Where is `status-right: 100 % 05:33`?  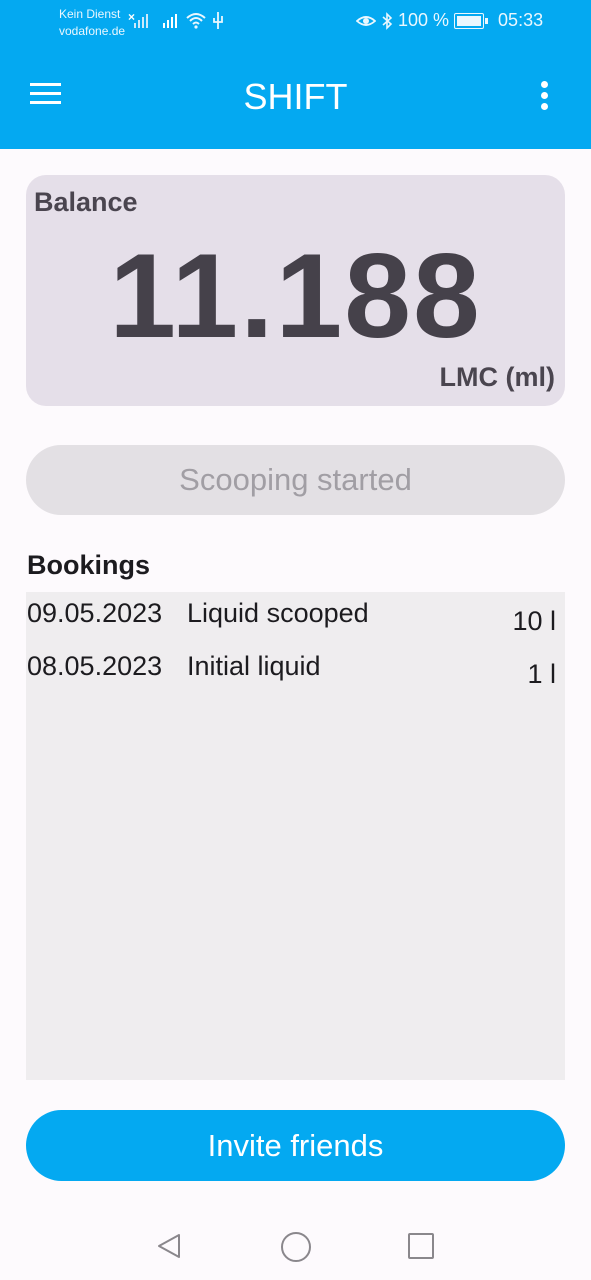
status-right: 100 % 05:33 is located at coordinates (449, 20).